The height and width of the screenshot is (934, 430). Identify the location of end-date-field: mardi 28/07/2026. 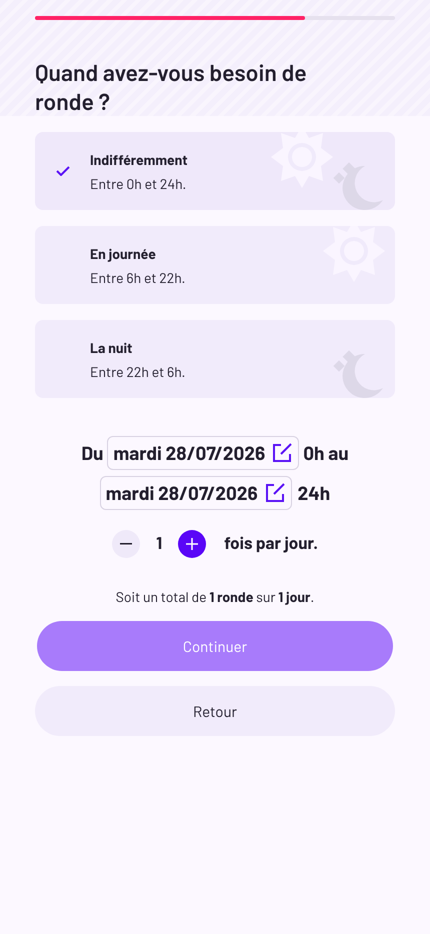
(196, 493).